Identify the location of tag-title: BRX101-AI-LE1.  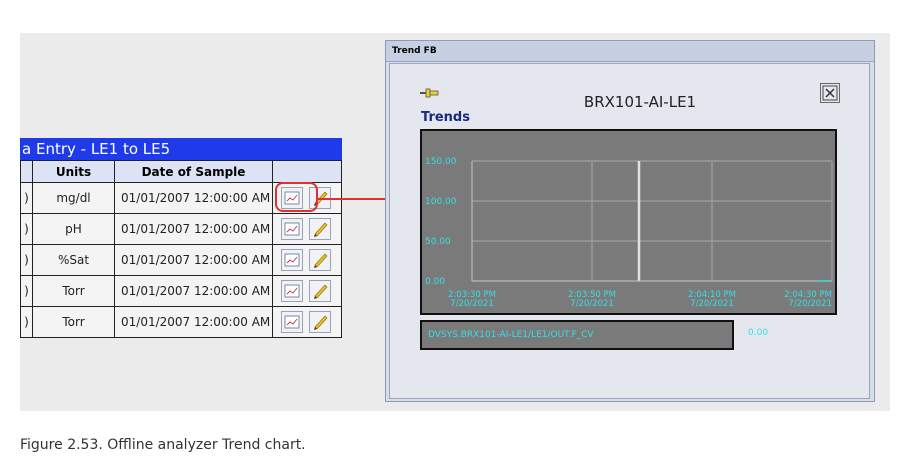
(640, 102).